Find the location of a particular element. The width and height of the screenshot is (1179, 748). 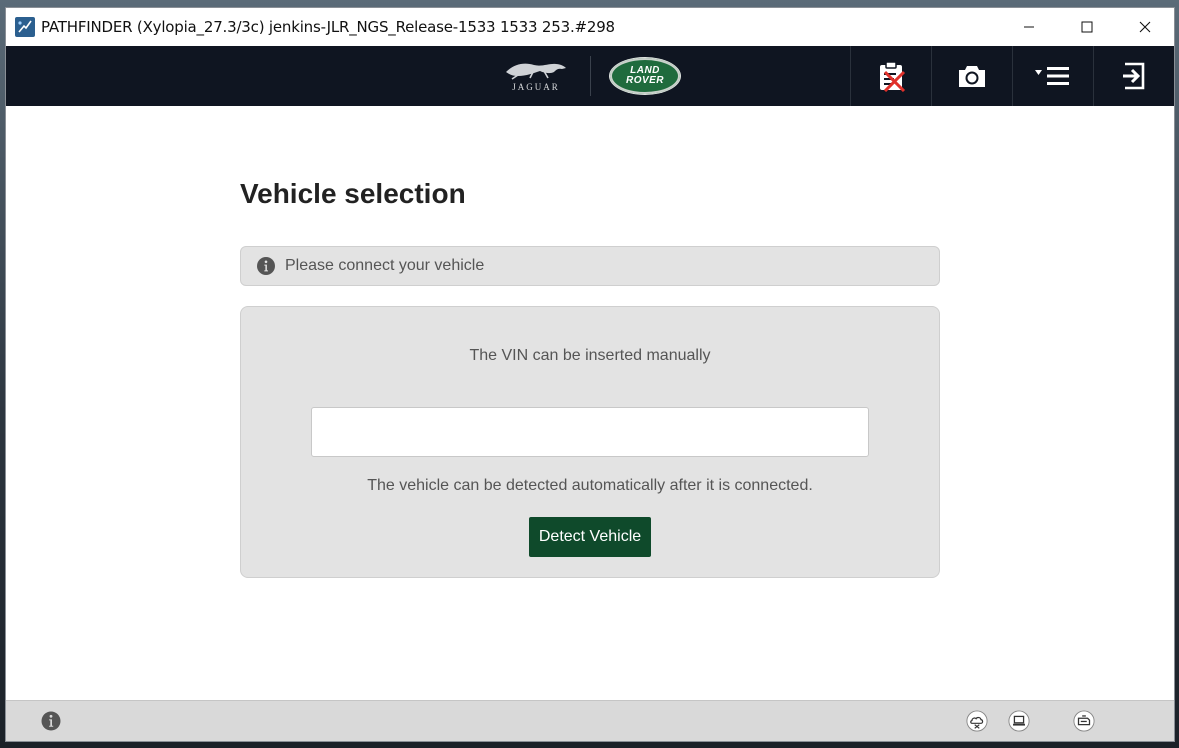

camera-icon is located at coordinates (972, 76).